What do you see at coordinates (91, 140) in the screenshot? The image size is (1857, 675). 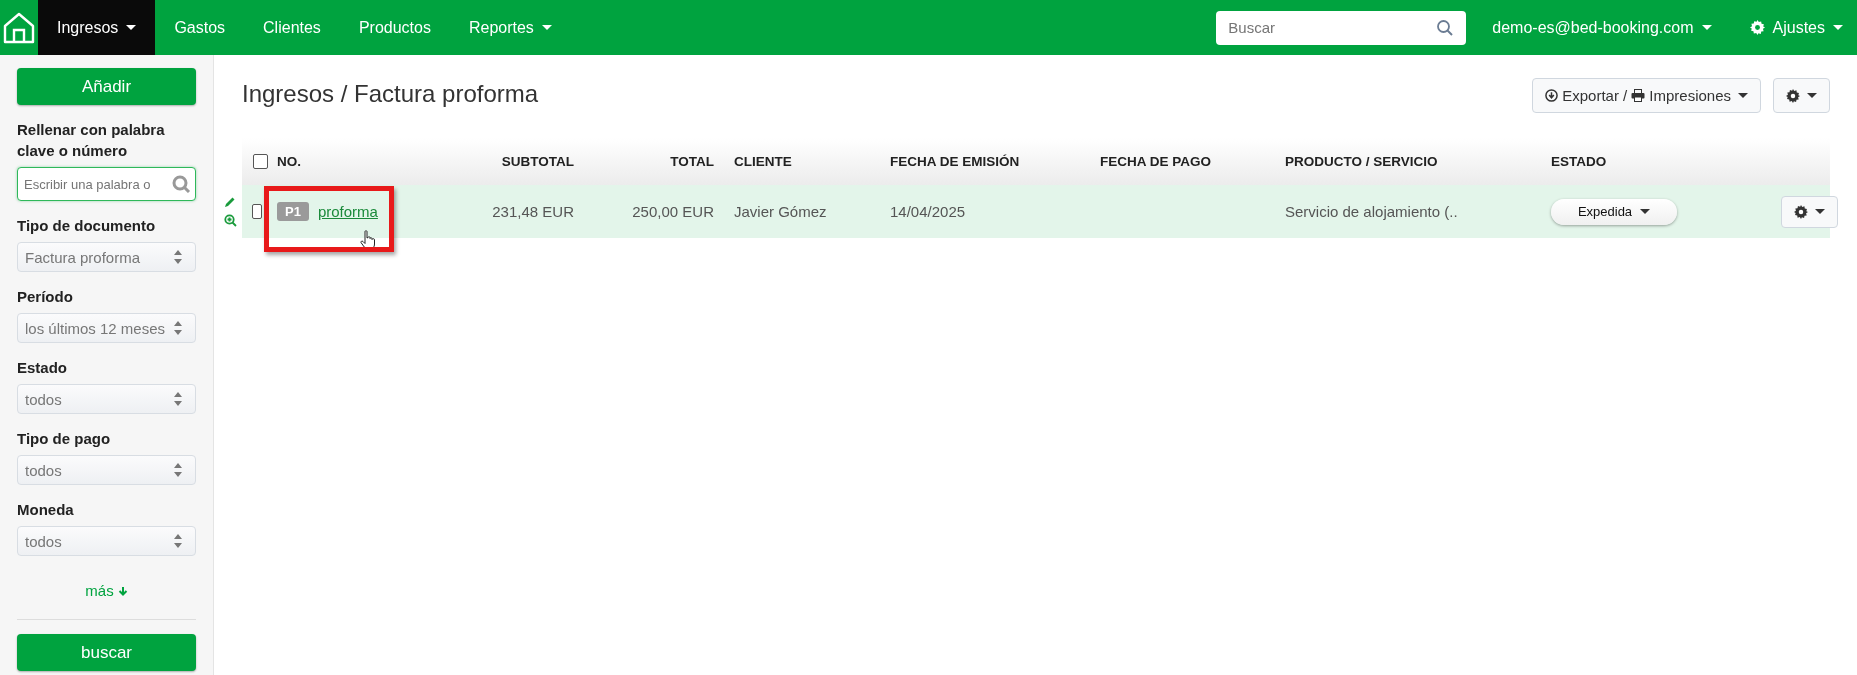 I see `filter-label: Rellenar con palabra clave o número` at bounding box center [91, 140].